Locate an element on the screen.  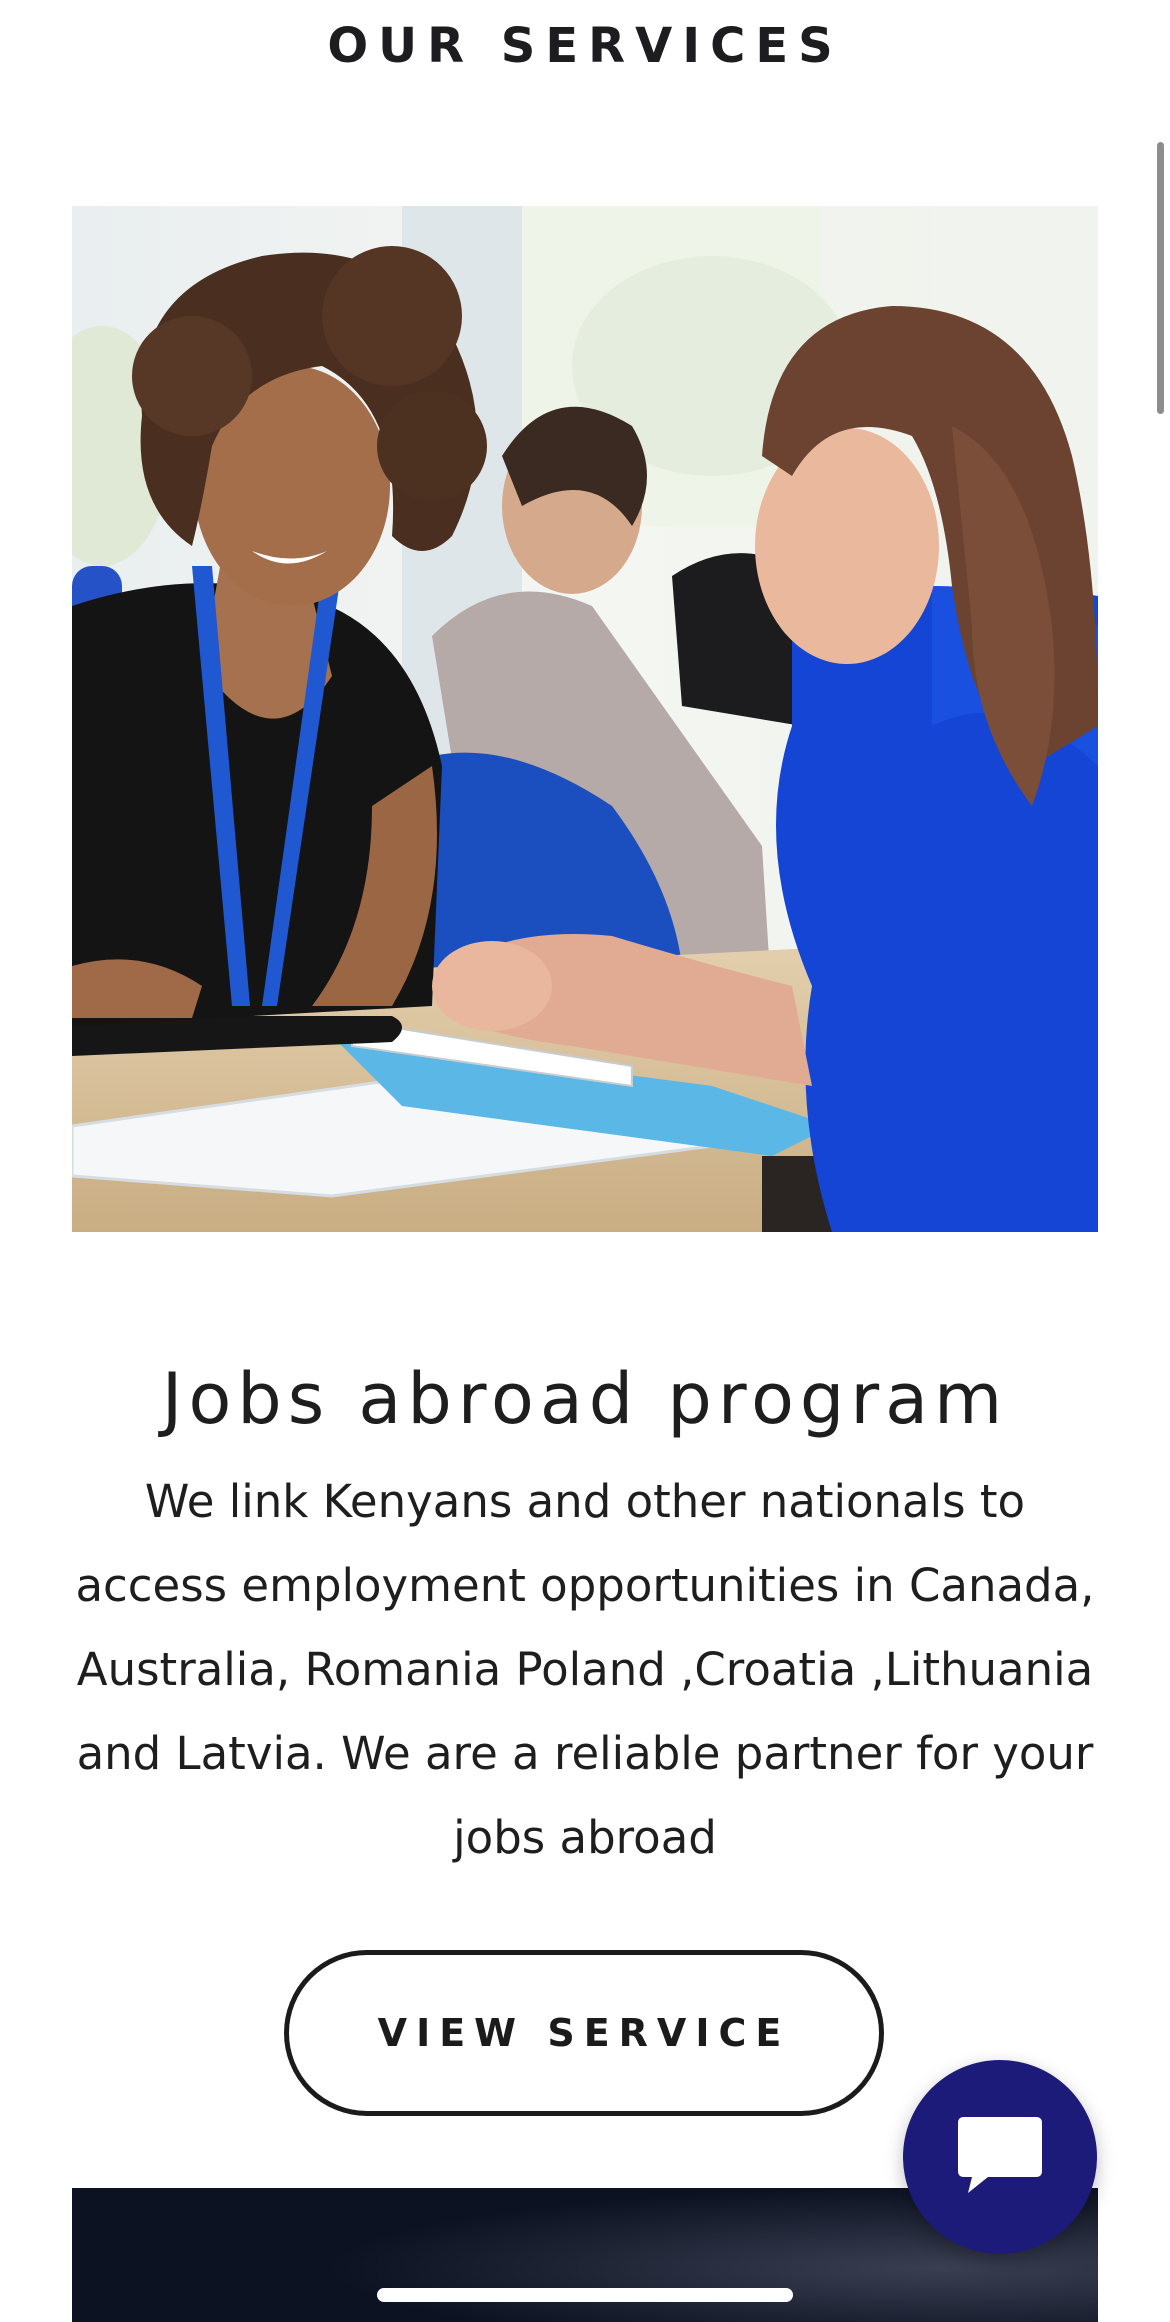
chat-bubble-icon is located at coordinates (1000, 2157).